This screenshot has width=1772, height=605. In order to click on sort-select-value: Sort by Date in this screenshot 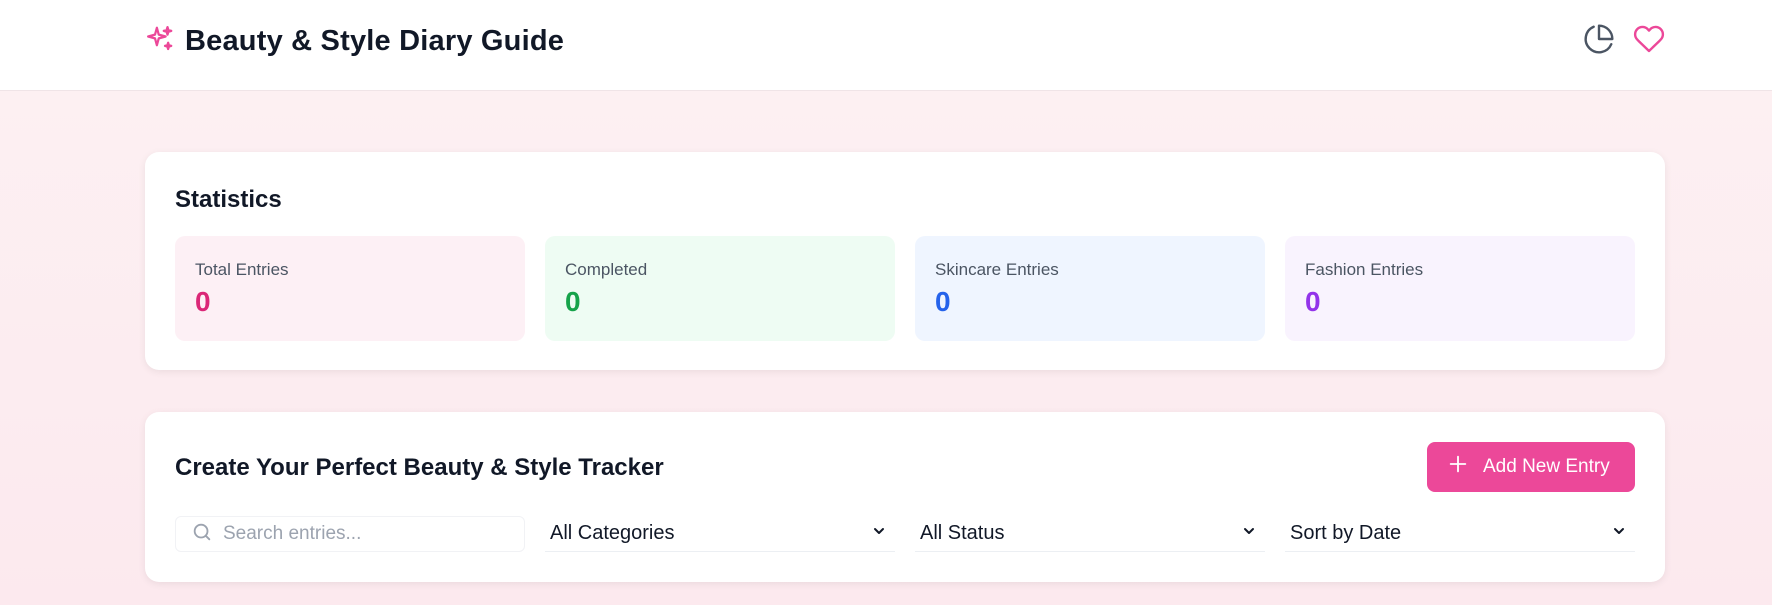, I will do `click(1346, 533)`.